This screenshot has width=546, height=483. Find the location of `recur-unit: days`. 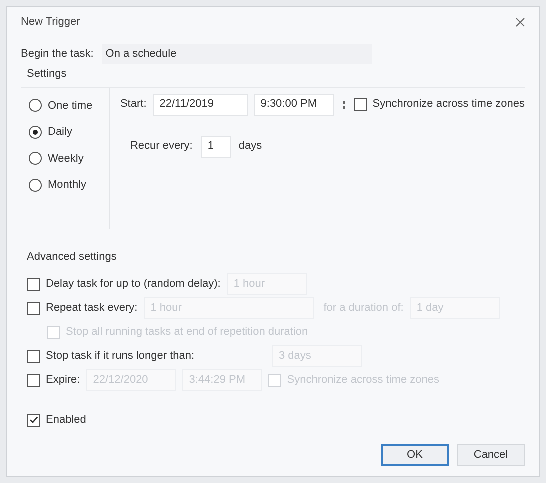

recur-unit: days is located at coordinates (250, 146).